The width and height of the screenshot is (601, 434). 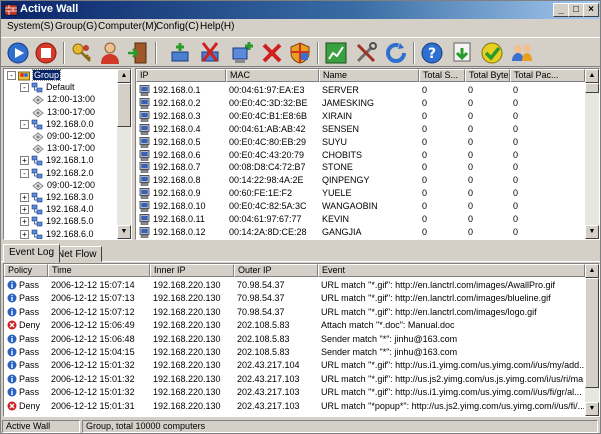 I want to click on menu-help: Help(H), so click(x=217, y=26).